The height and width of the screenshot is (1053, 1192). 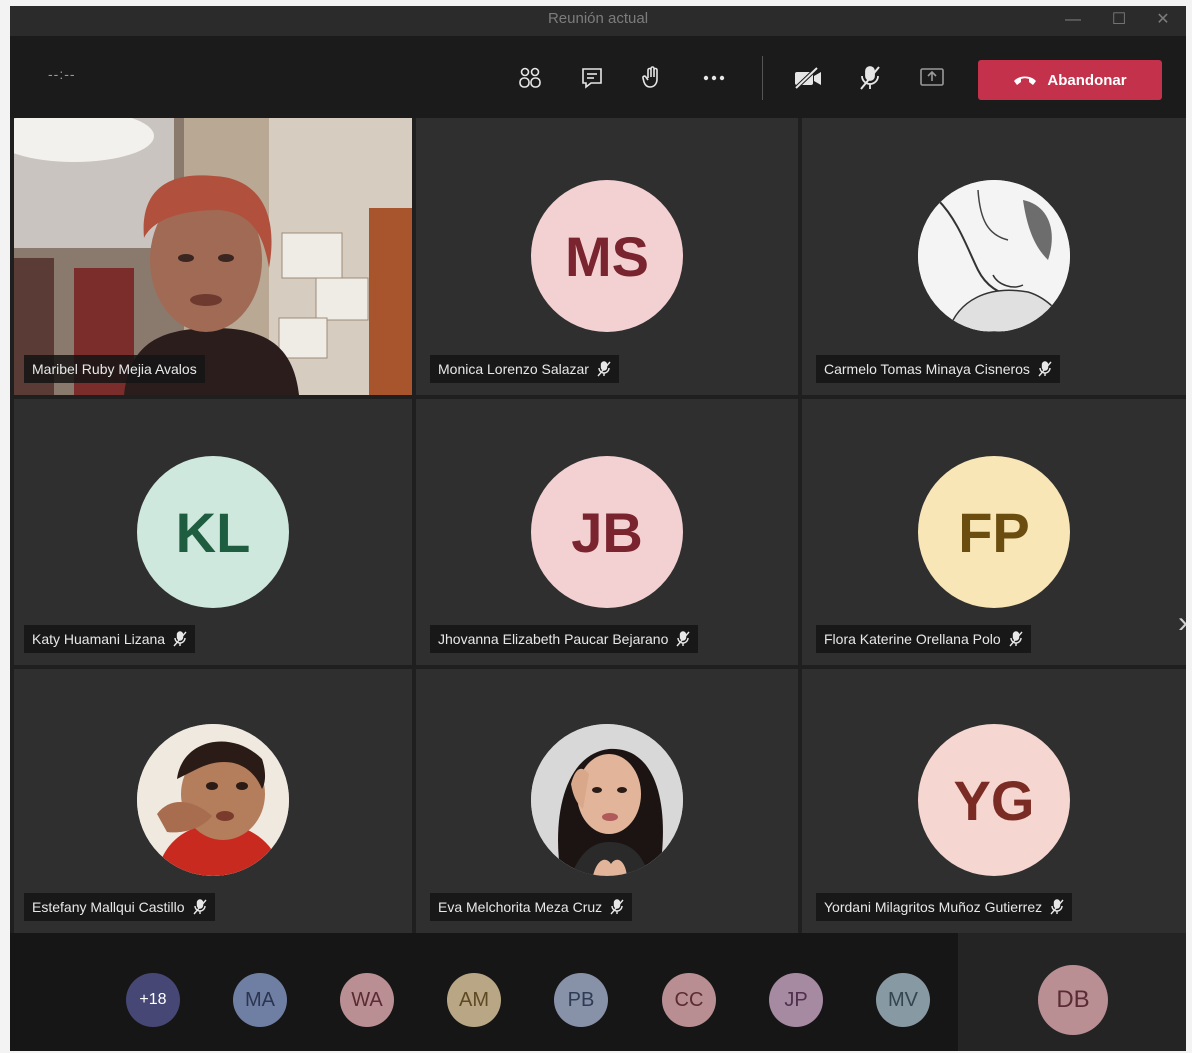 I want to click on avatar-initials: KL, so click(x=213, y=532).